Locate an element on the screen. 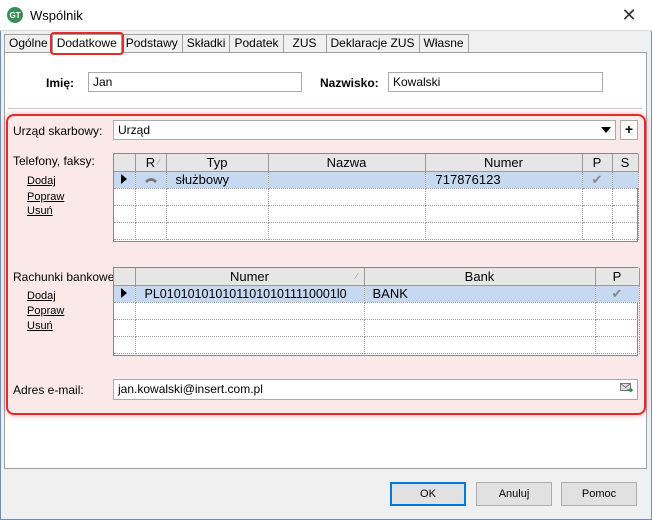  email-label: Adres e-mail: is located at coordinates (48, 390).